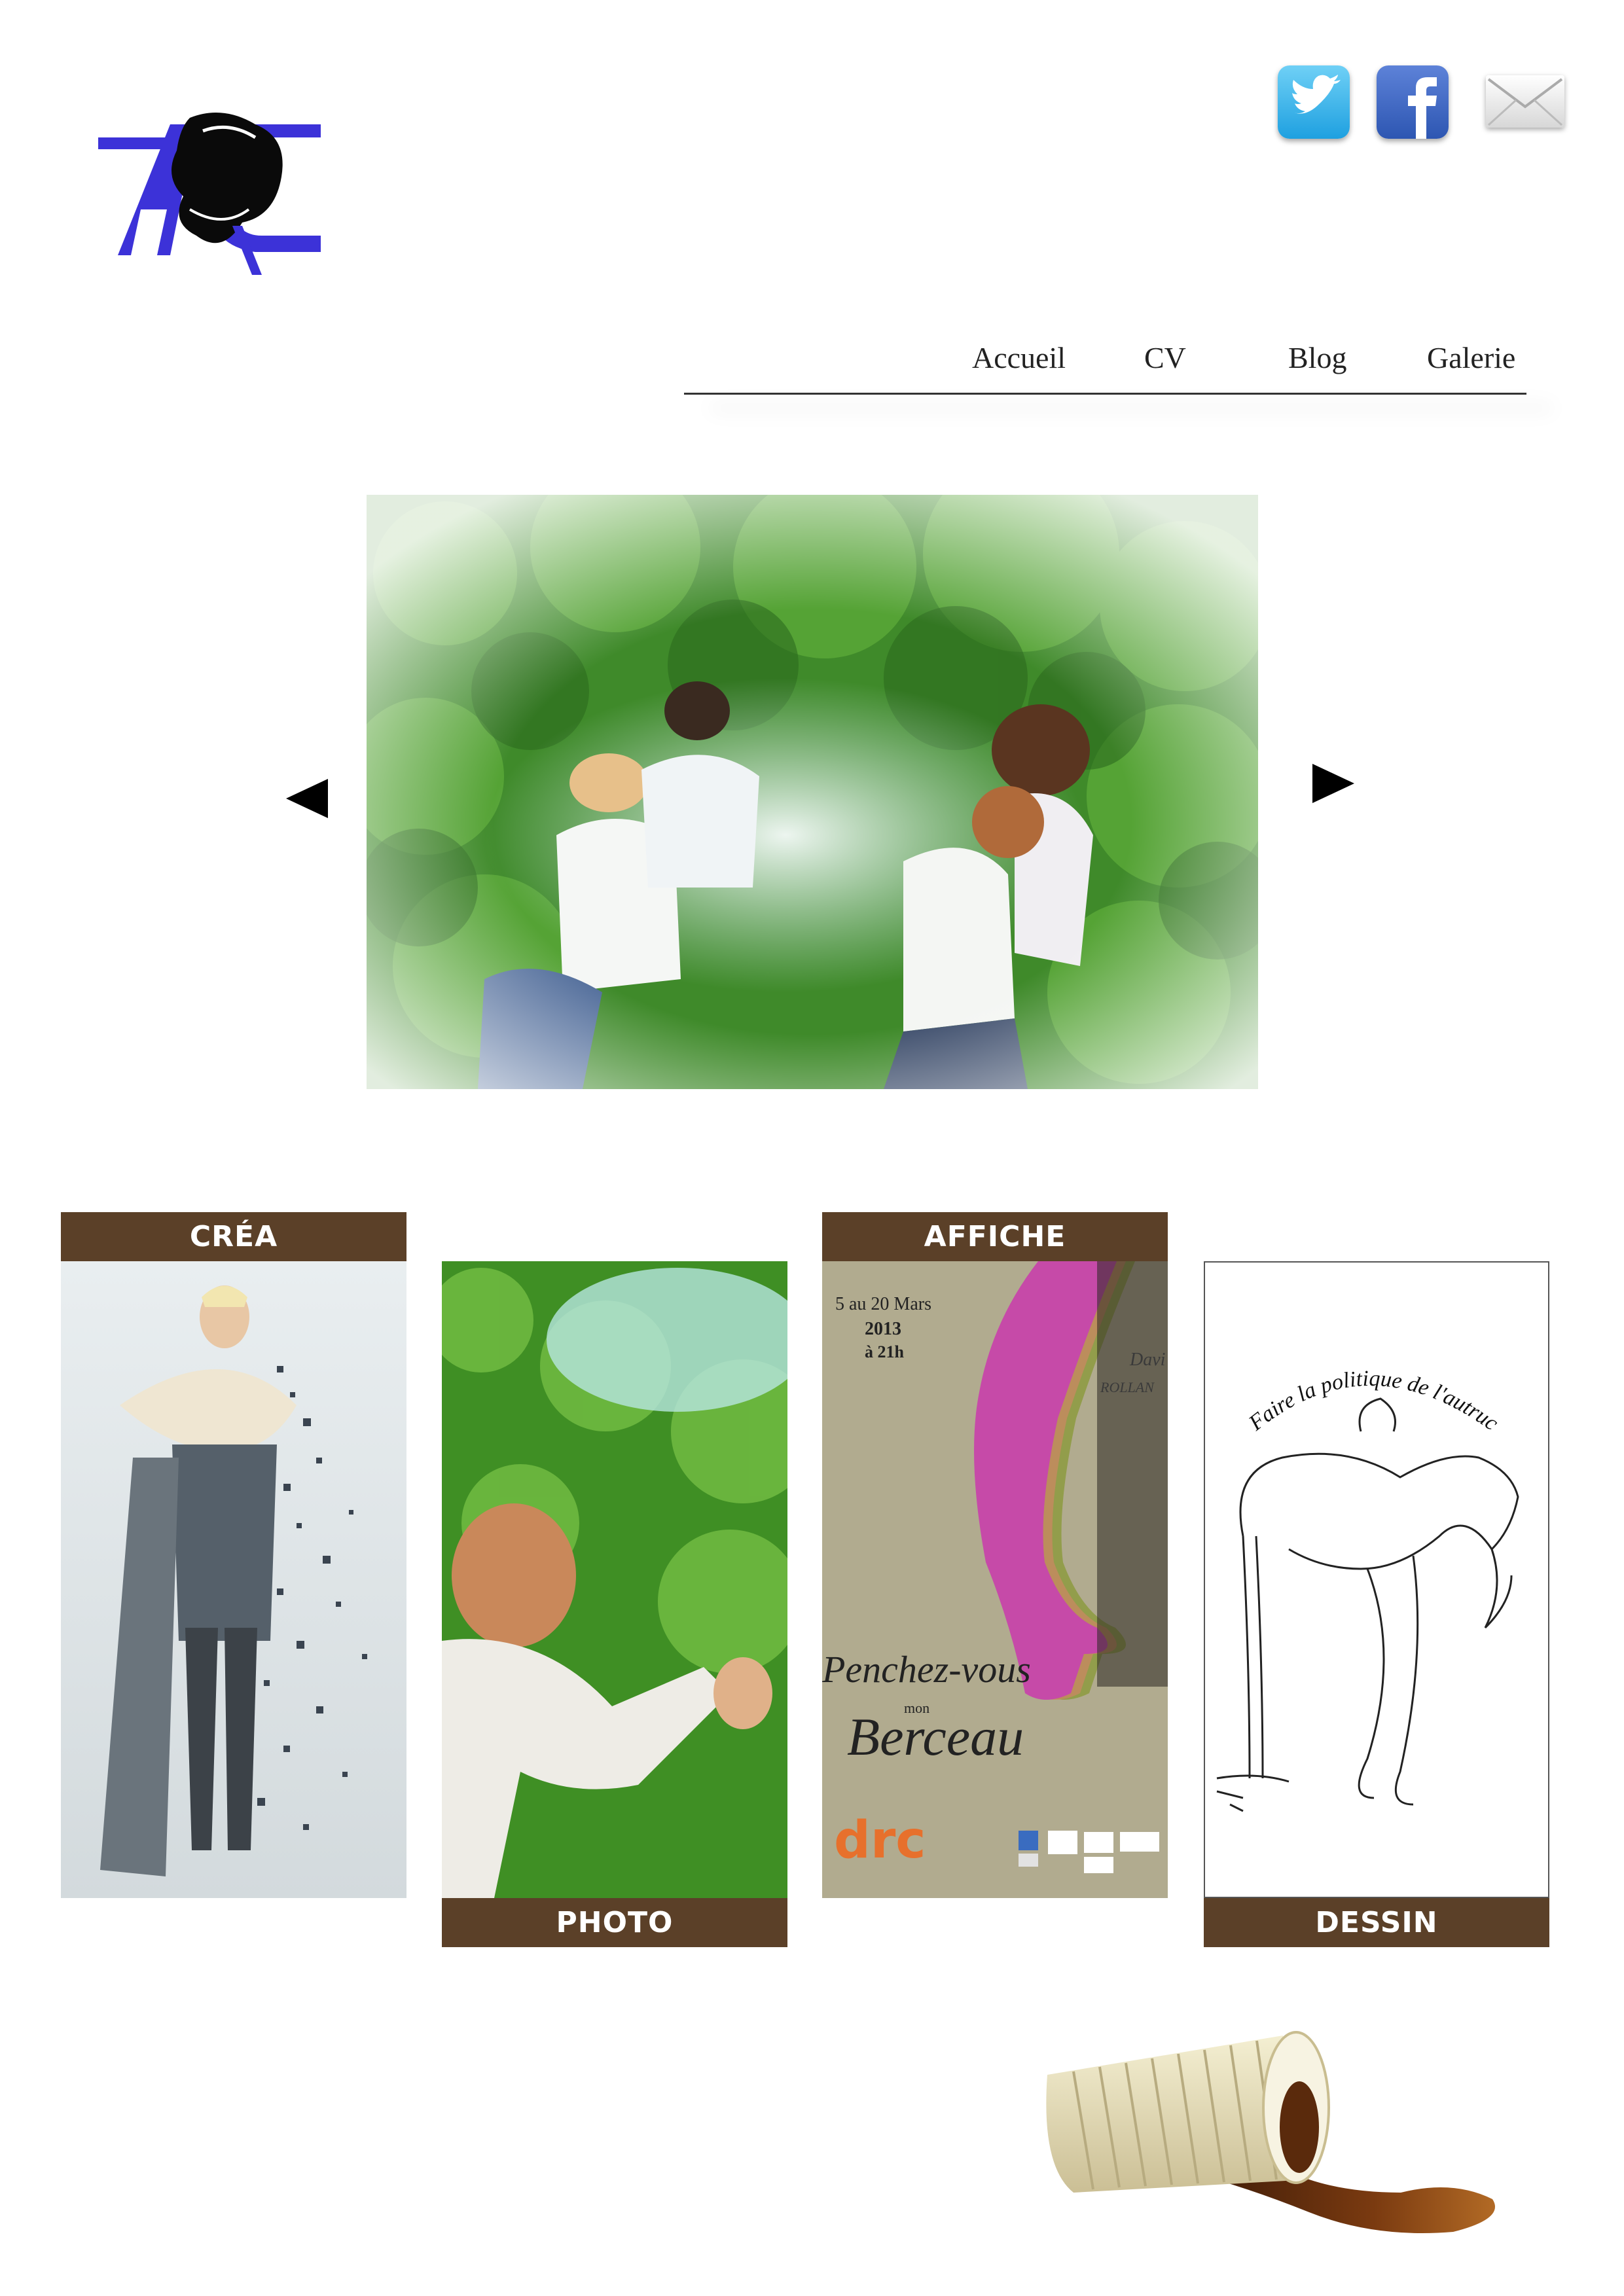  What do you see at coordinates (995, 1236) in the screenshot?
I see `card-affiche-label: AFFICHE` at bounding box center [995, 1236].